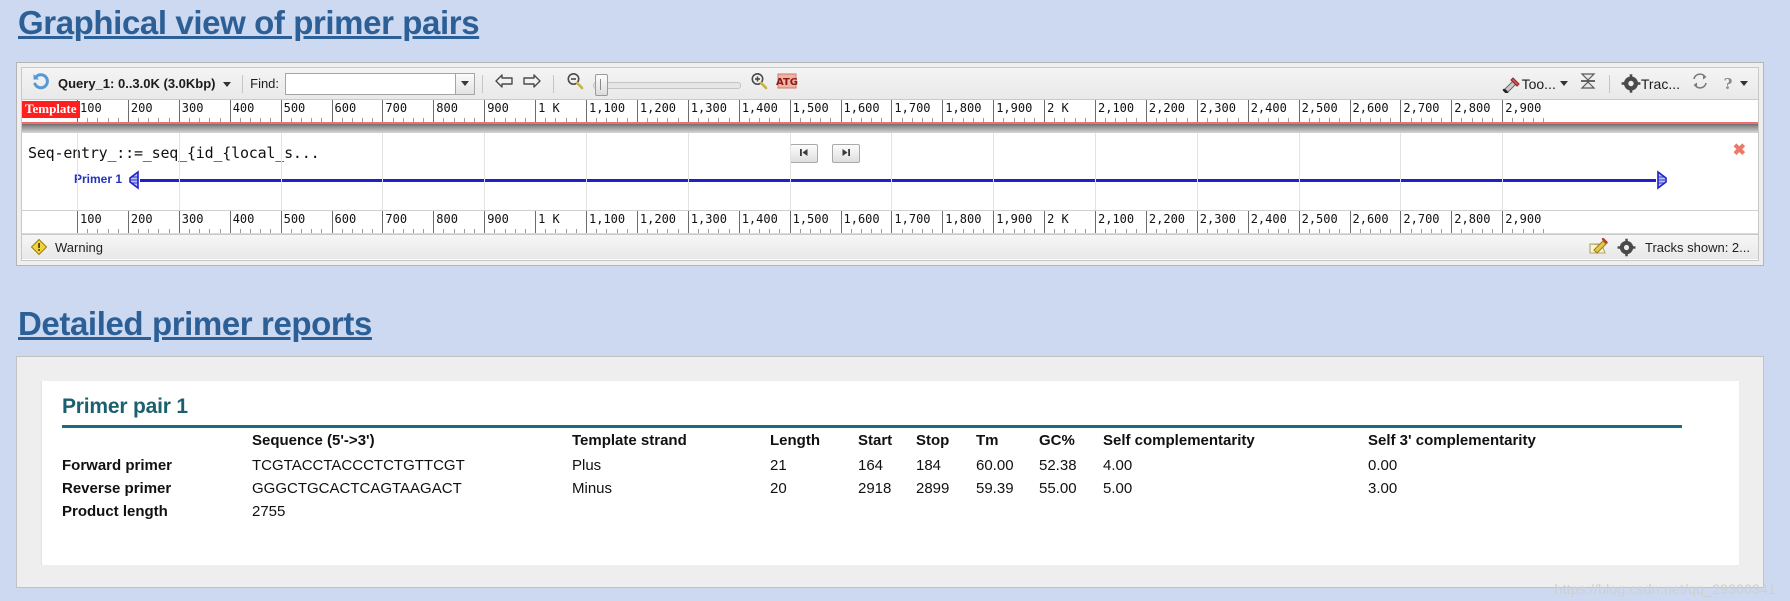  What do you see at coordinates (1401, 171) in the screenshot?
I see `graph-gridline` at bounding box center [1401, 171].